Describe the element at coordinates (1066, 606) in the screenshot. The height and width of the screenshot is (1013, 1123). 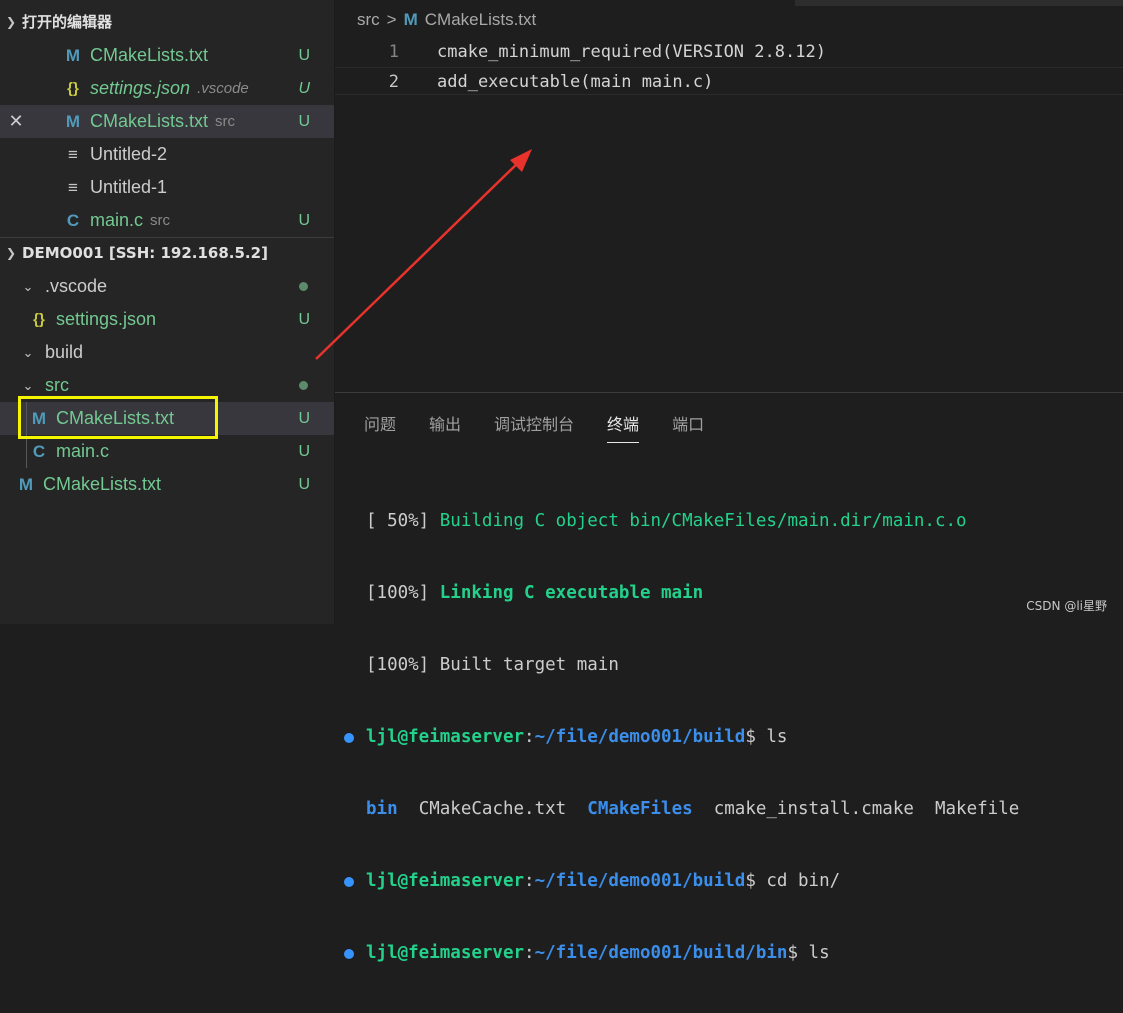
I see `watermark: CSDN @li星野` at that location.